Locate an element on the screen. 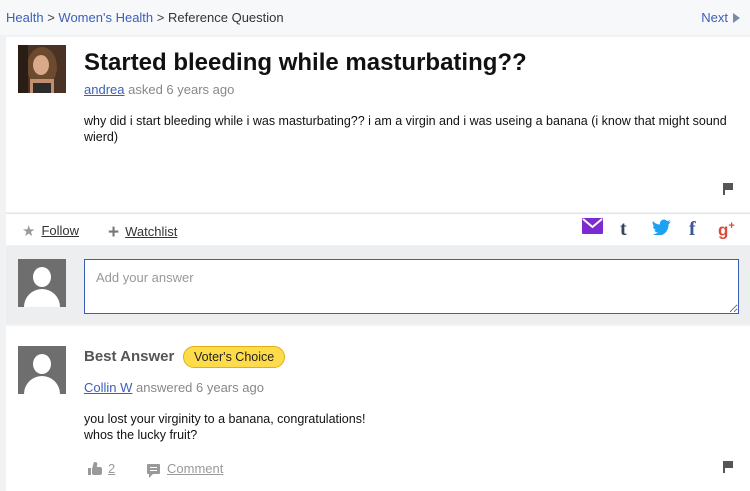 Image resolution: width=750 pixels, height=491 pixels. report-question-flag-icon is located at coordinates (728, 189).